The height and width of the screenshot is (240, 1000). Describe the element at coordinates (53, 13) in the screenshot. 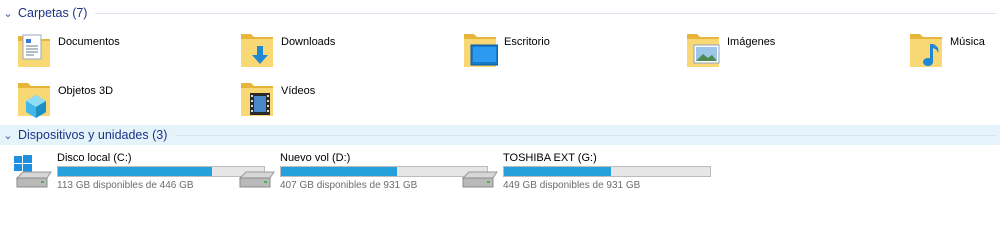

I see `folders-group-title: Carpetas (7)` at that location.